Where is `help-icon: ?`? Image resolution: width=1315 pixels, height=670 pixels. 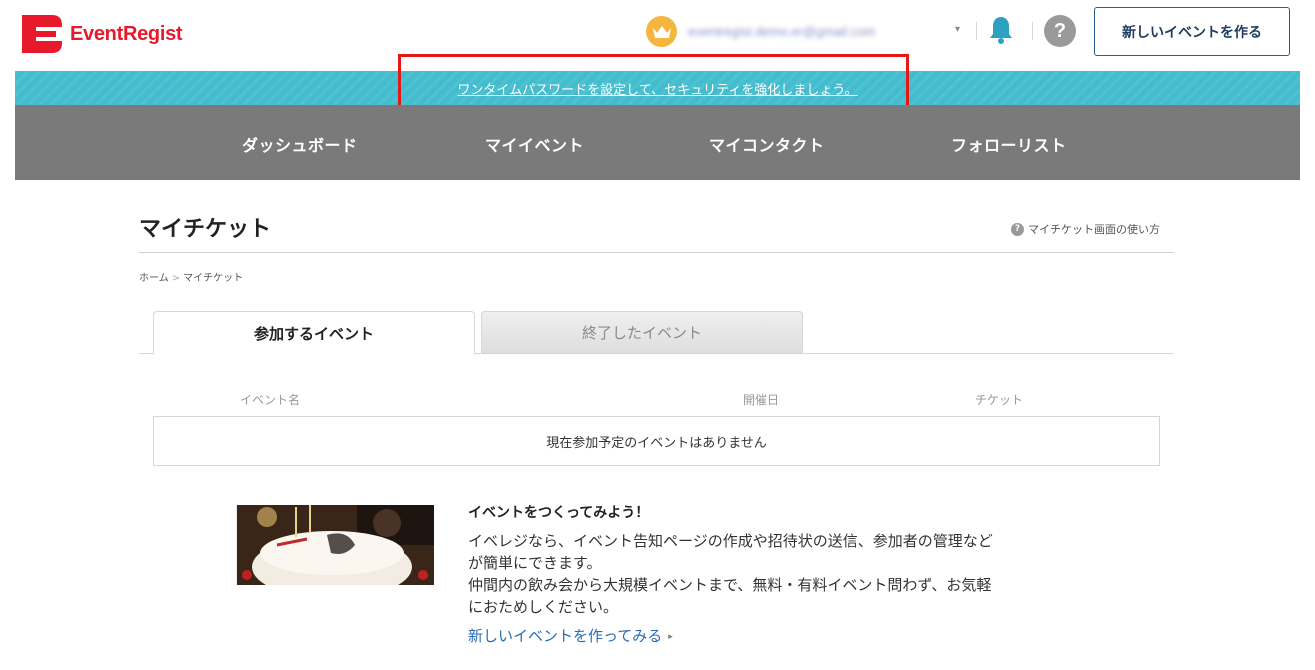
help-icon: ? is located at coordinates (1060, 31).